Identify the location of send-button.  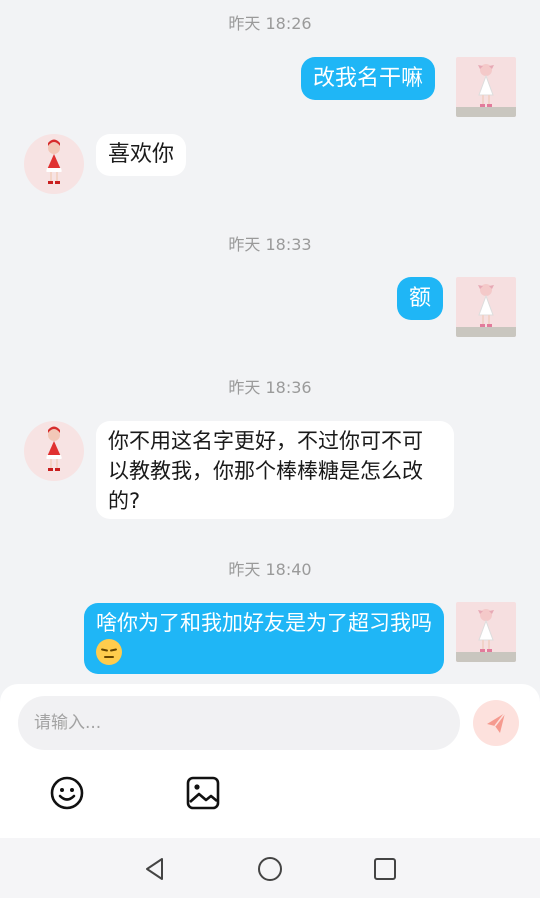
(496, 723).